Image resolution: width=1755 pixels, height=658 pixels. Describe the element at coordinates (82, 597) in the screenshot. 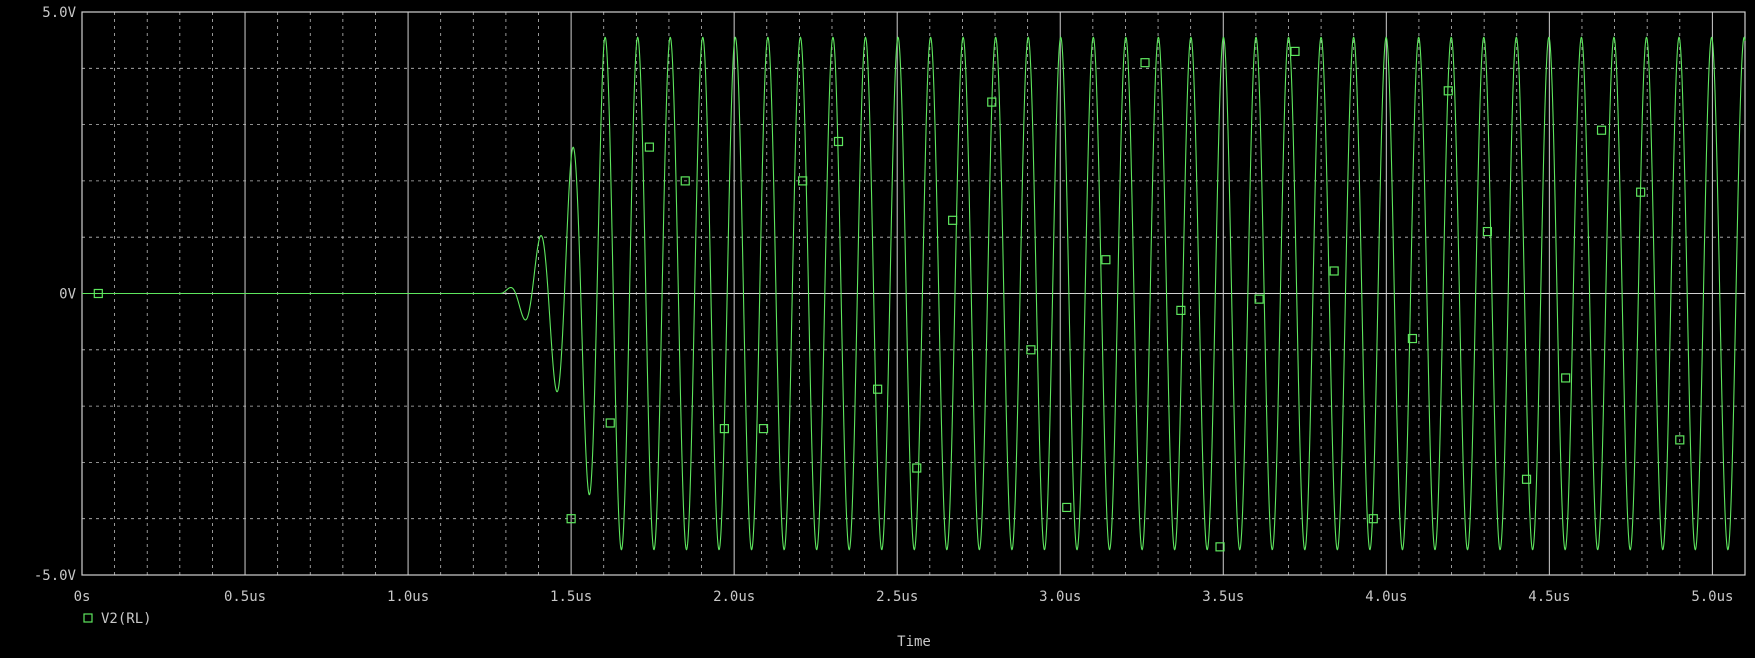

I see `x-tick-label: 0s` at that location.